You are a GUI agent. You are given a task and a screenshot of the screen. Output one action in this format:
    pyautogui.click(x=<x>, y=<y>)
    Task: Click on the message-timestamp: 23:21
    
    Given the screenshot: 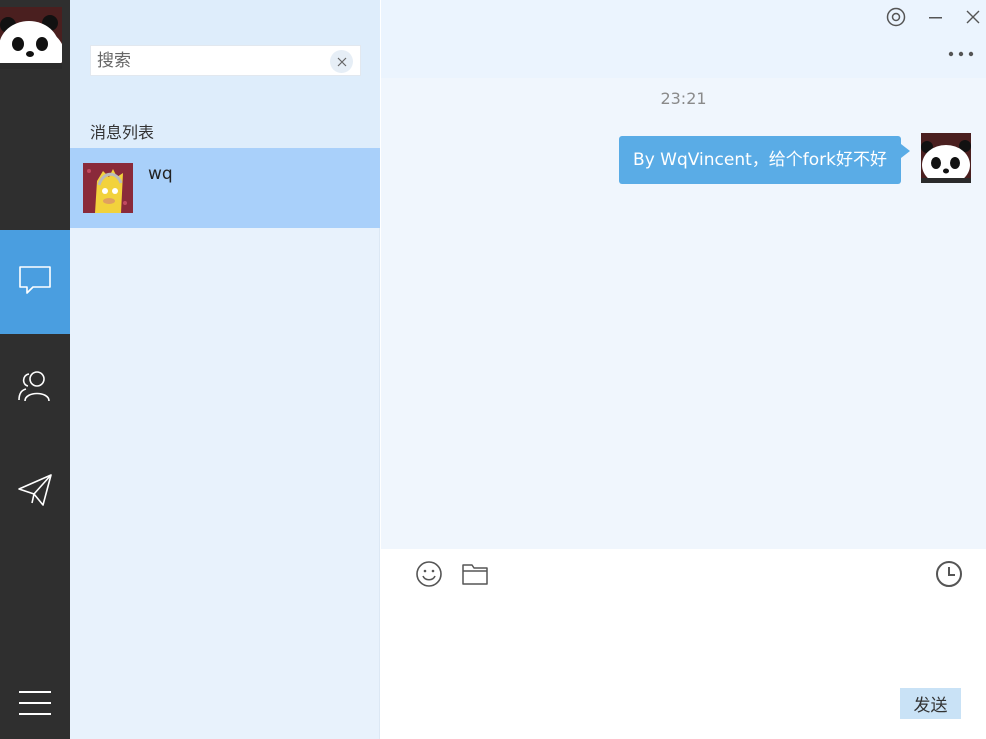 What is the action you would take?
    pyautogui.click(x=683, y=98)
    